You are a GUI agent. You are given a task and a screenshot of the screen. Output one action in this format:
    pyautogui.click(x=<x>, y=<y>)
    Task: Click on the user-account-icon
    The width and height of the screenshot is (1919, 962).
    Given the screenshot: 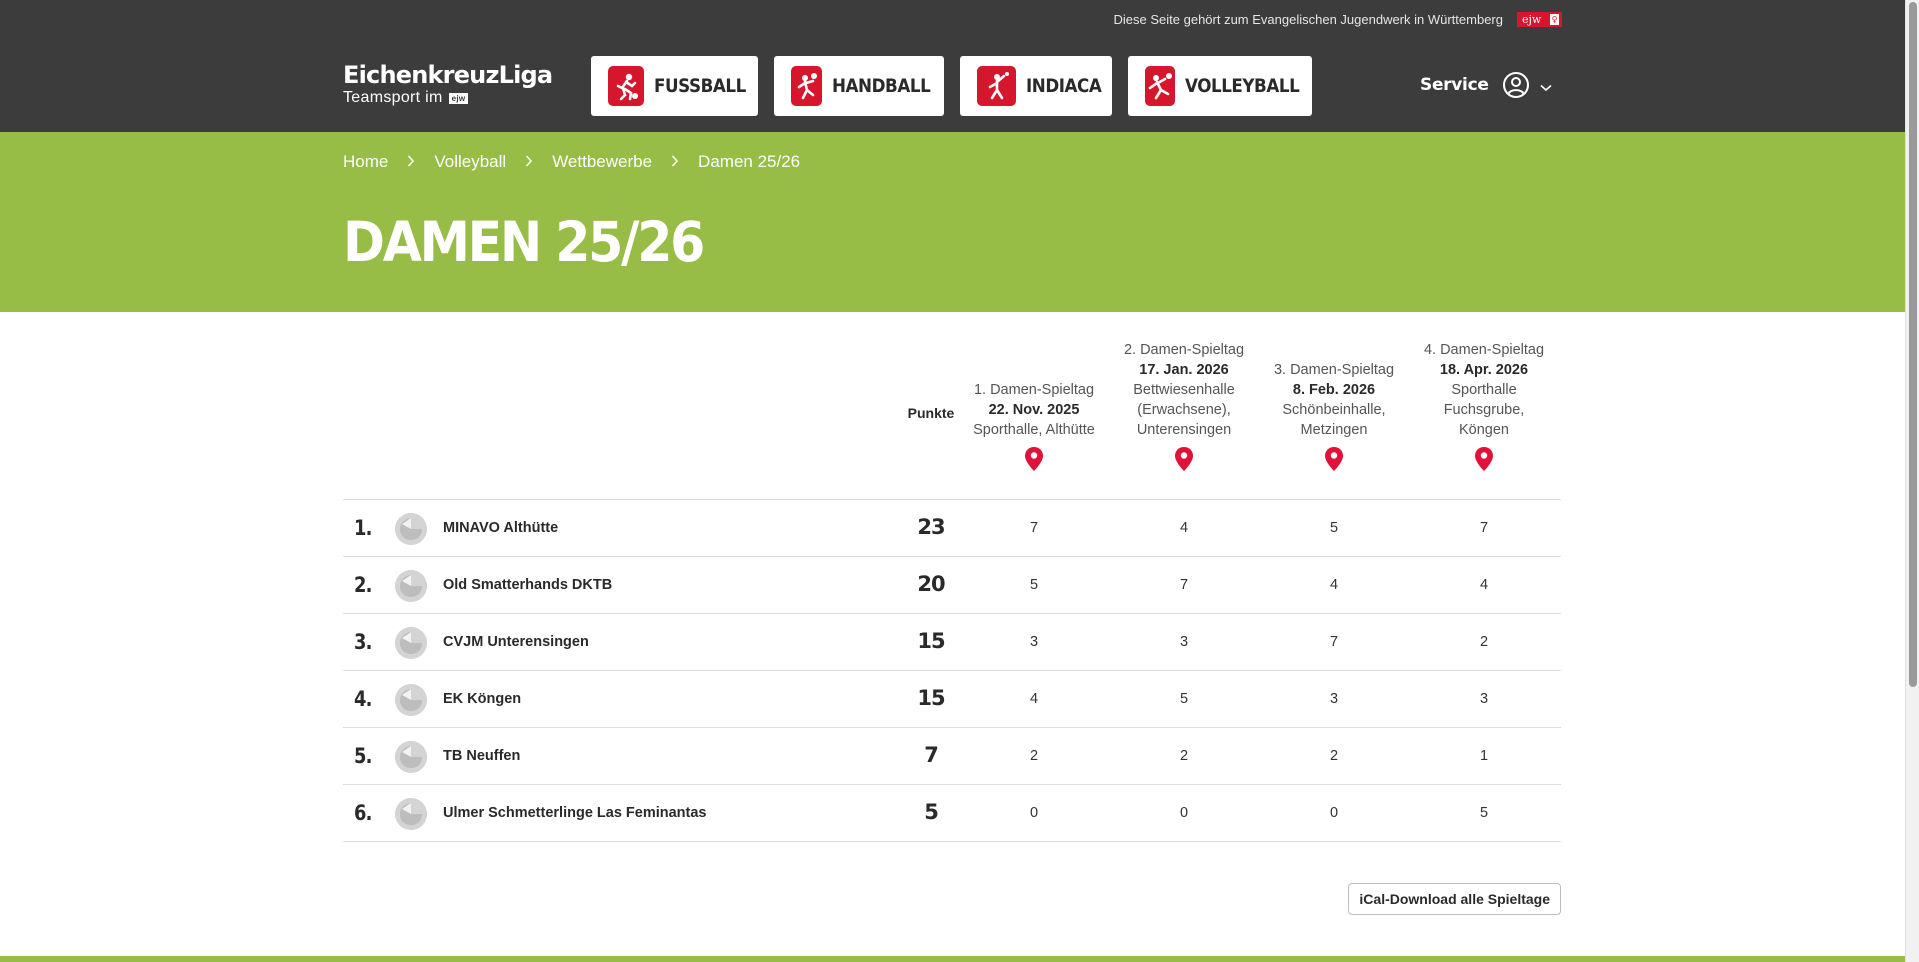 What is the action you would take?
    pyautogui.click(x=1516, y=87)
    